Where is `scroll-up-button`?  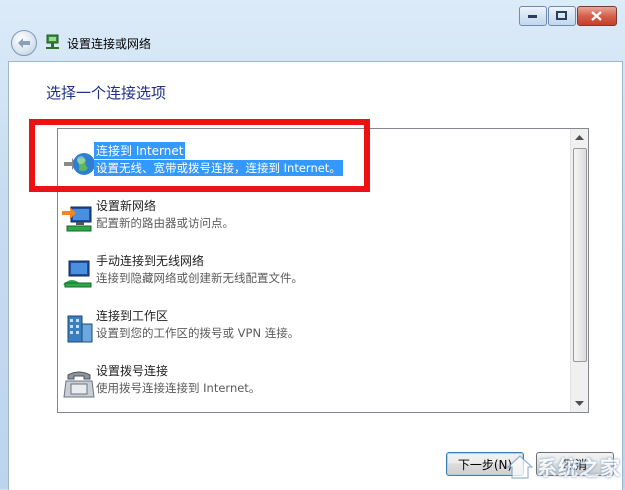 scroll-up-button is located at coordinates (579, 137).